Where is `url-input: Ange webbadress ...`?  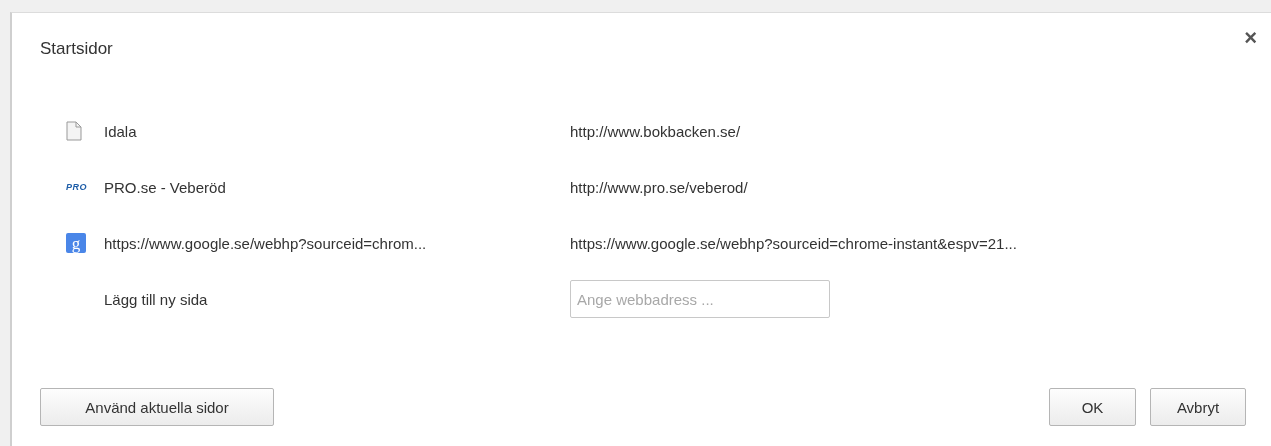
url-input: Ange webbadress ... is located at coordinates (700, 299).